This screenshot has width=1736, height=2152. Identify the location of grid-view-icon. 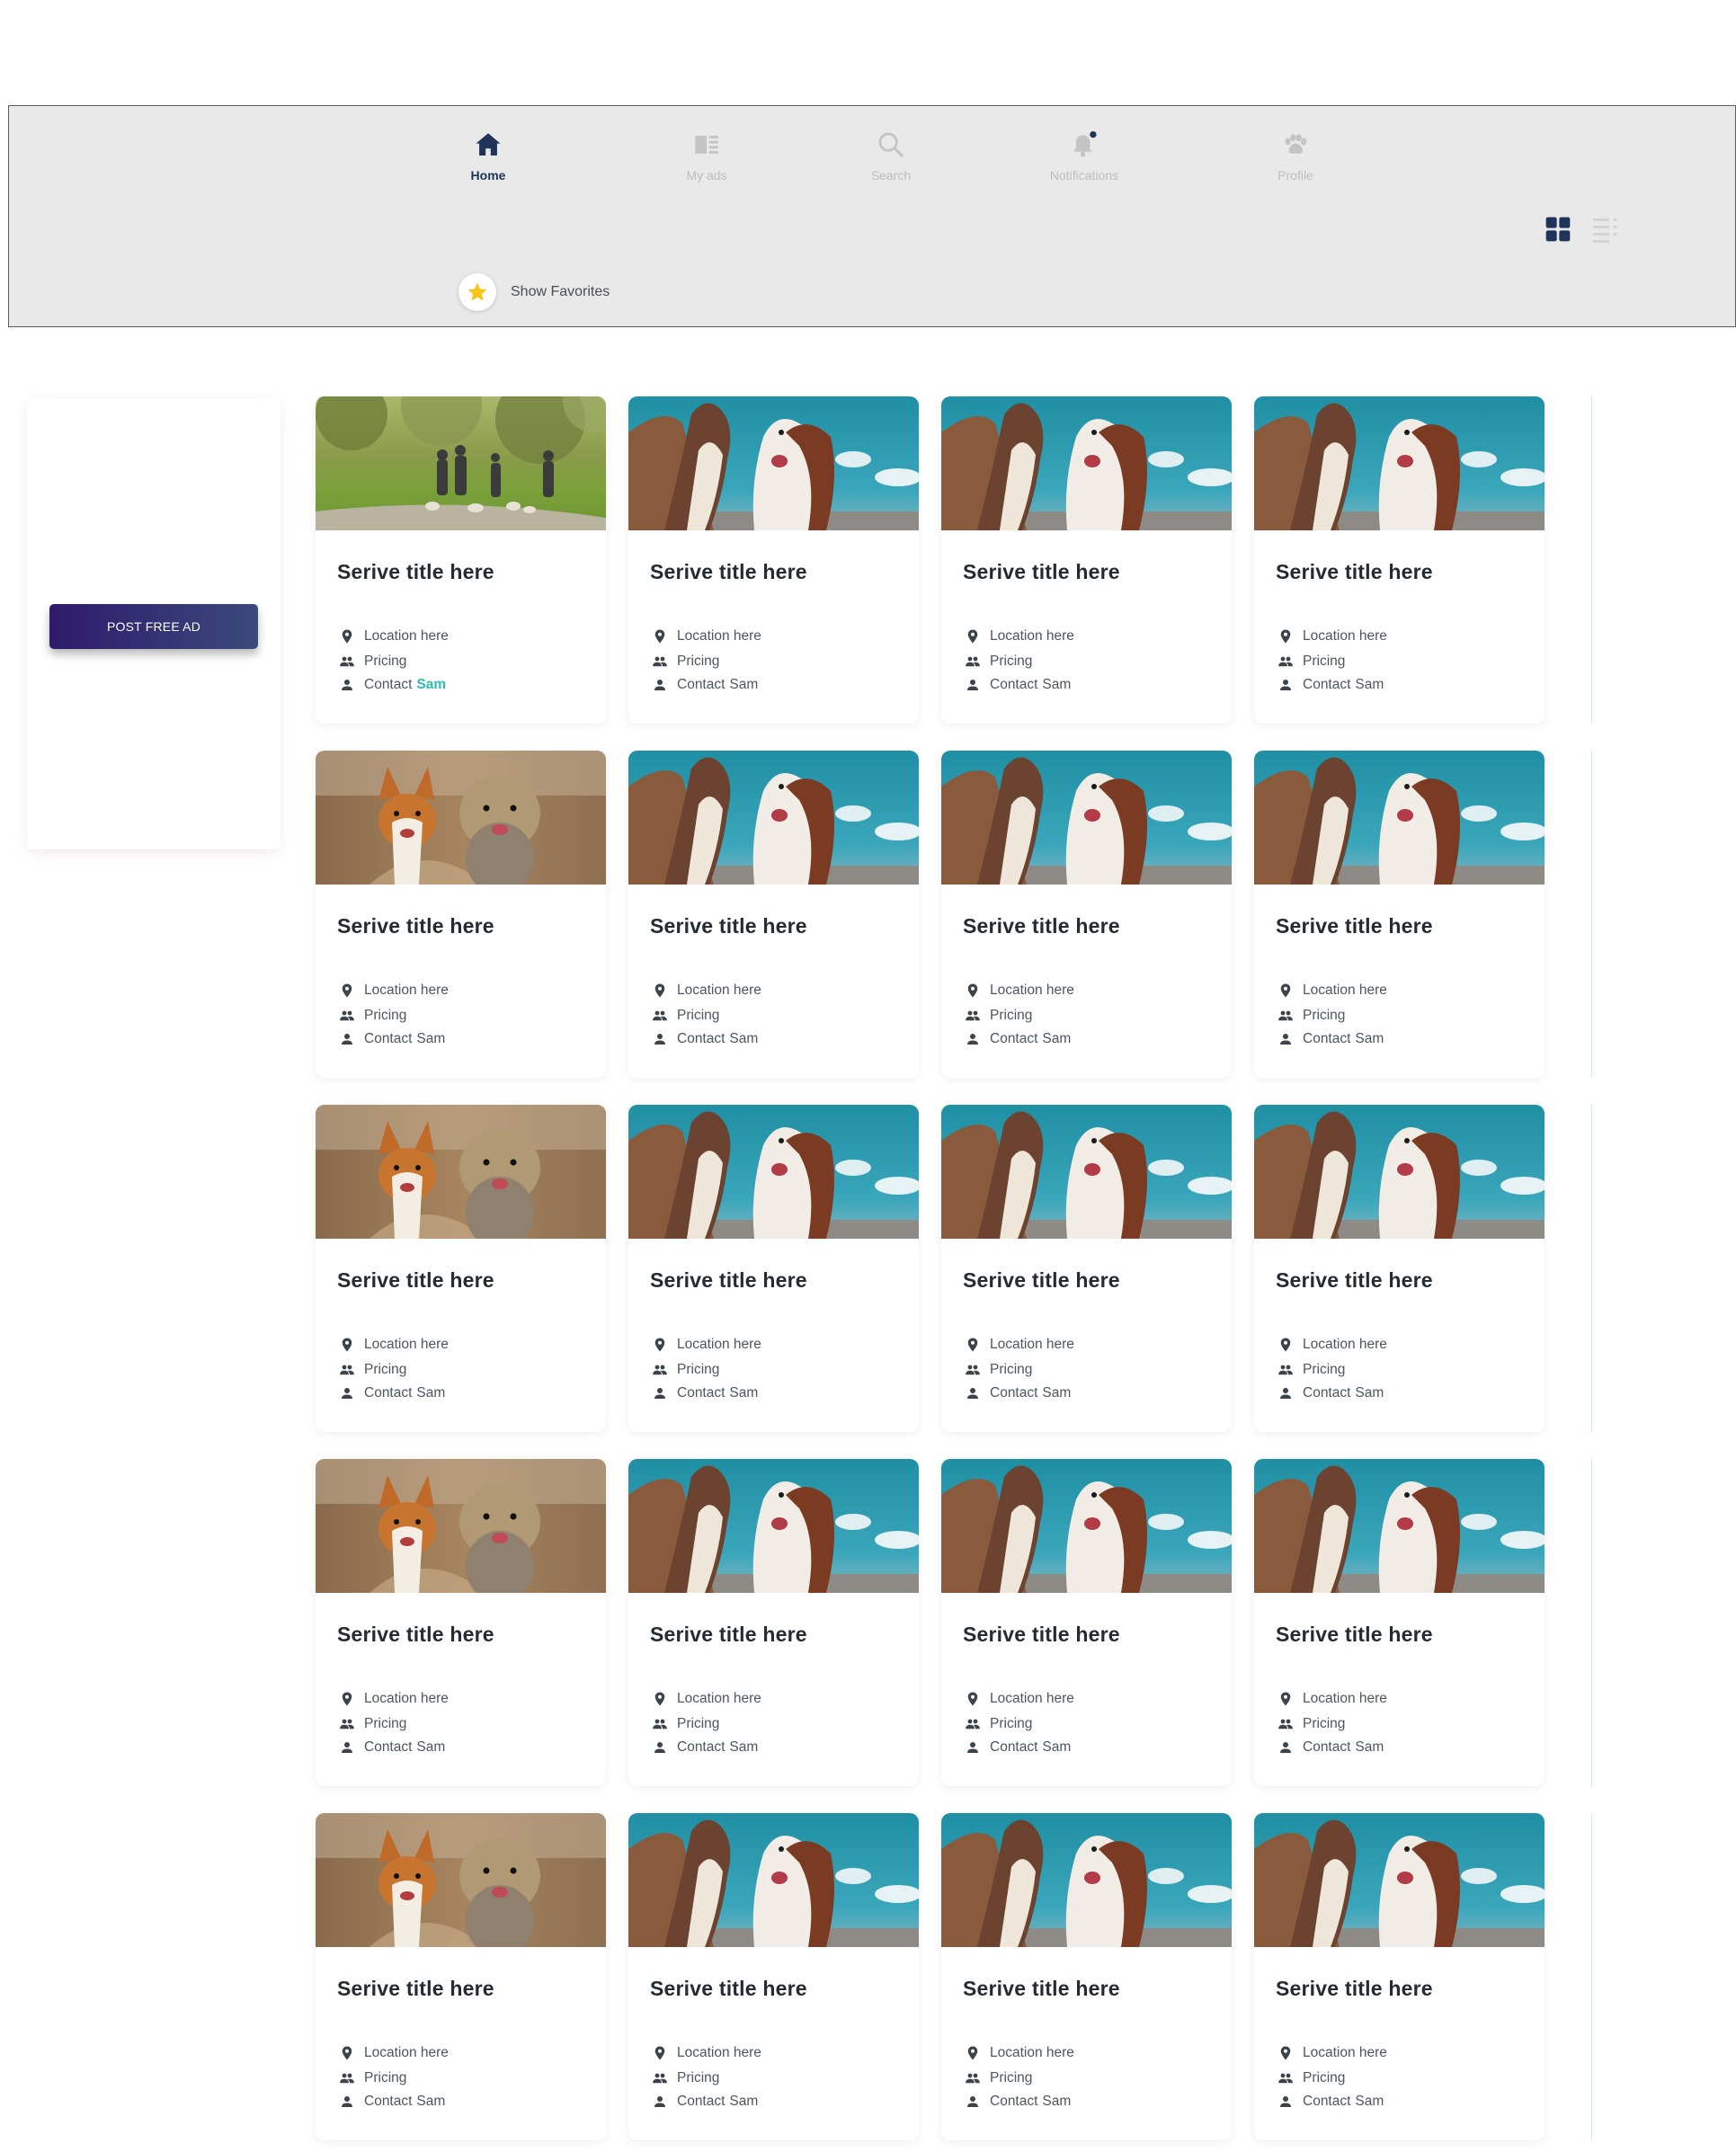
(1558, 229).